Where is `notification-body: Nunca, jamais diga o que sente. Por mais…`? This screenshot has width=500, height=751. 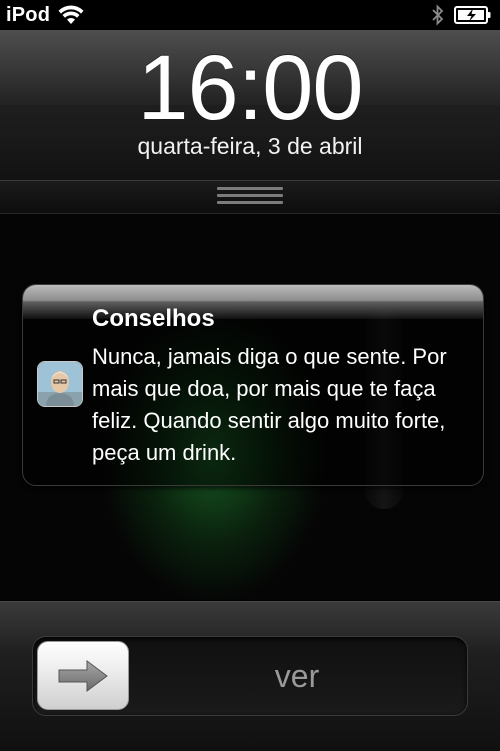 notification-body: Nunca, jamais diga o que sente. Por mais… is located at coordinates (269, 404).